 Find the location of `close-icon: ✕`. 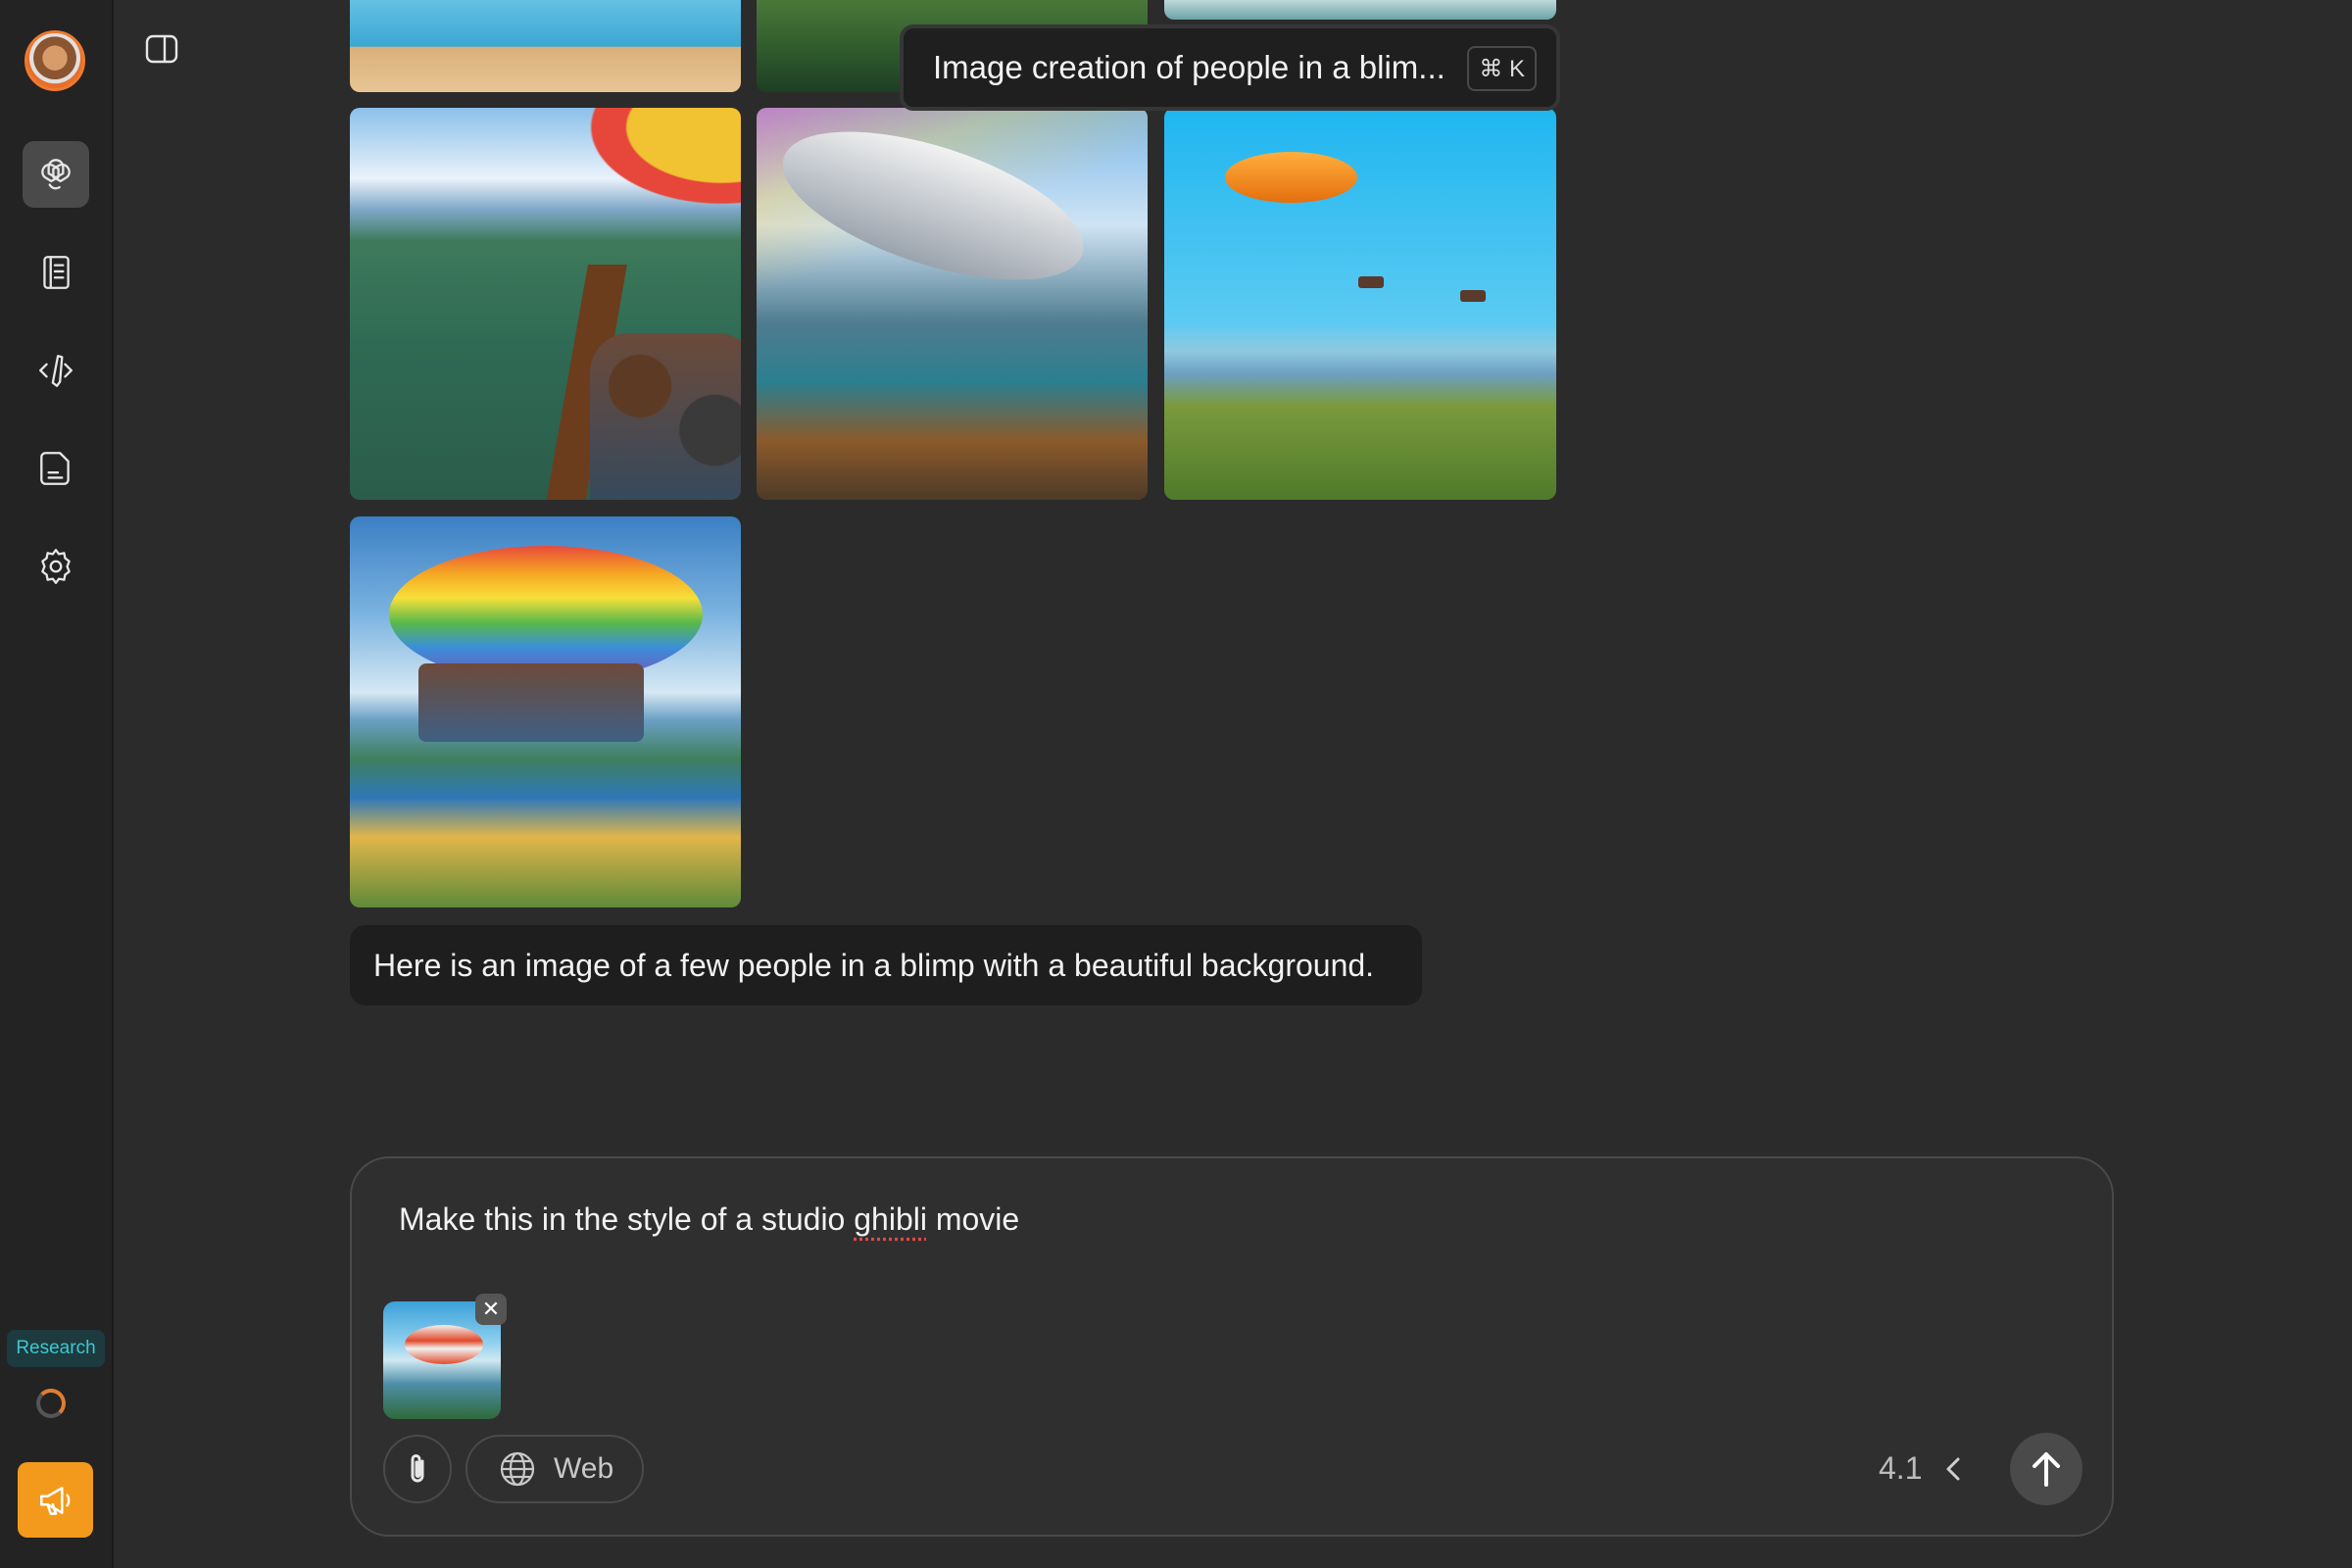

close-icon: ✕ is located at coordinates (491, 1309).